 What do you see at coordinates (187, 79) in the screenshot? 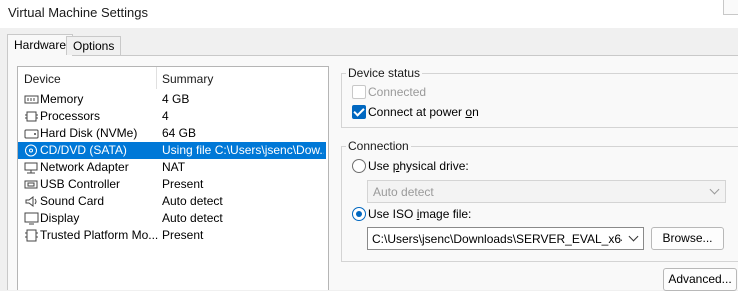
I see `column-header-summary: Summary` at bounding box center [187, 79].